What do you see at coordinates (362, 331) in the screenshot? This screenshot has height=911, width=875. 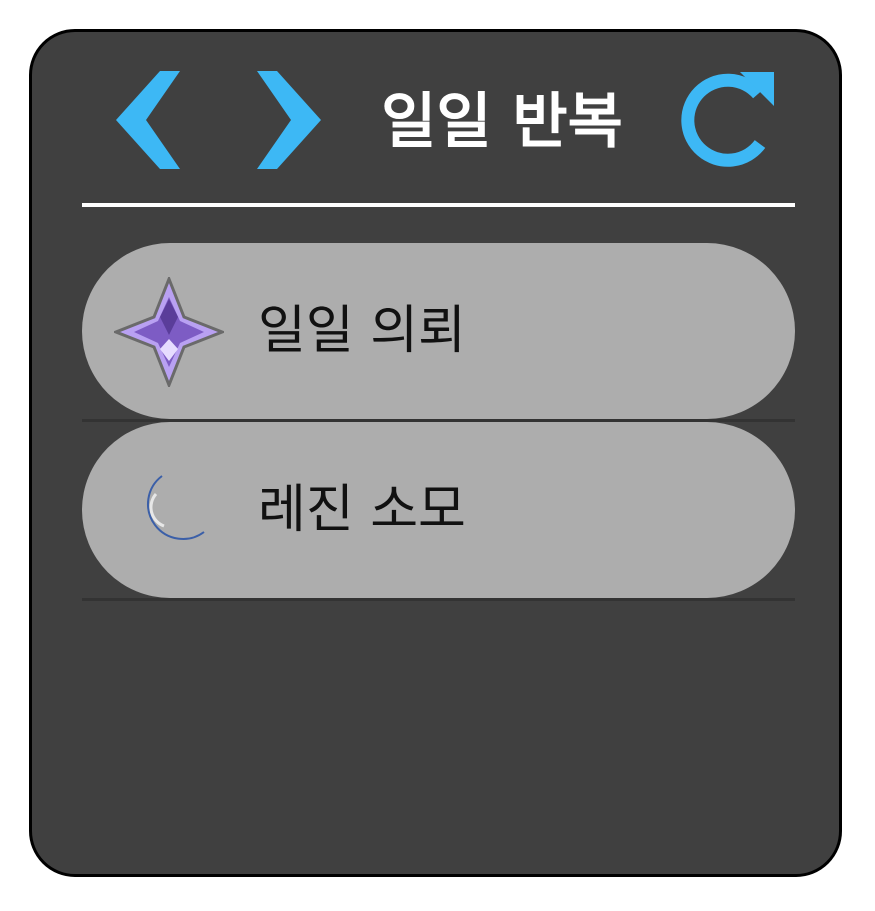 I see `list-item-label: 일일 의뢰` at bounding box center [362, 331].